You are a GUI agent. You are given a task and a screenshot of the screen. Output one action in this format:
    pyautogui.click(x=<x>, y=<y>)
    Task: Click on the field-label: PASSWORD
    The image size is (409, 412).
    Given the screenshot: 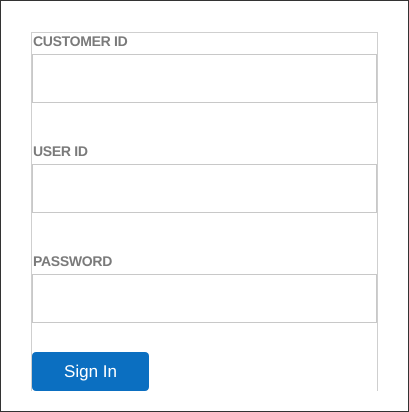 What is the action you would take?
    pyautogui.click(x=72, y=261)
    